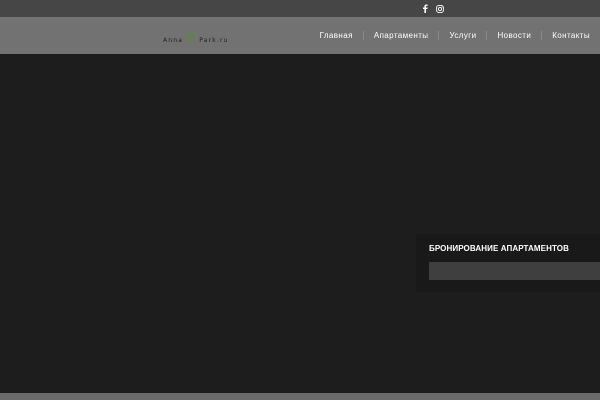  What do you see at coordinates (191, 38) in the screenshot?
I see `tree-icon` at bounding box center [191, 38].